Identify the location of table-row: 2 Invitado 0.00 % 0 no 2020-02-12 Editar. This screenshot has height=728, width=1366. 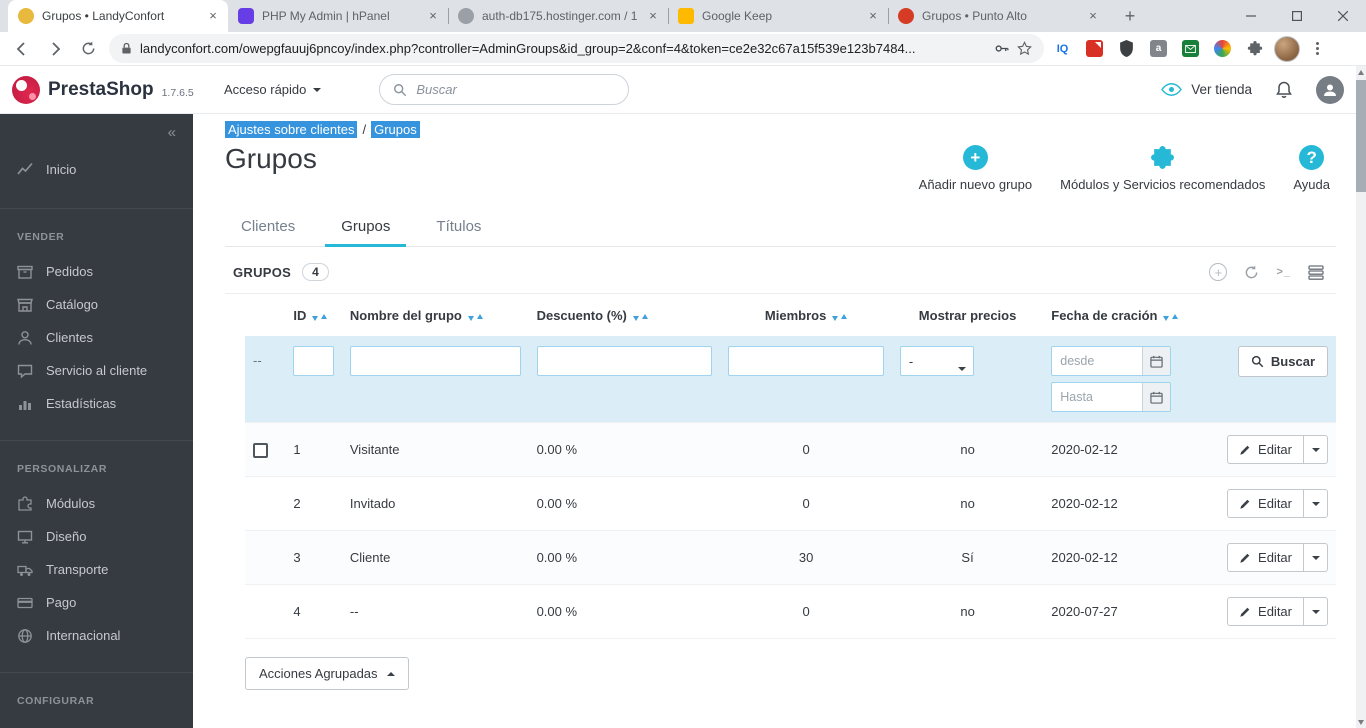
(790, 503).